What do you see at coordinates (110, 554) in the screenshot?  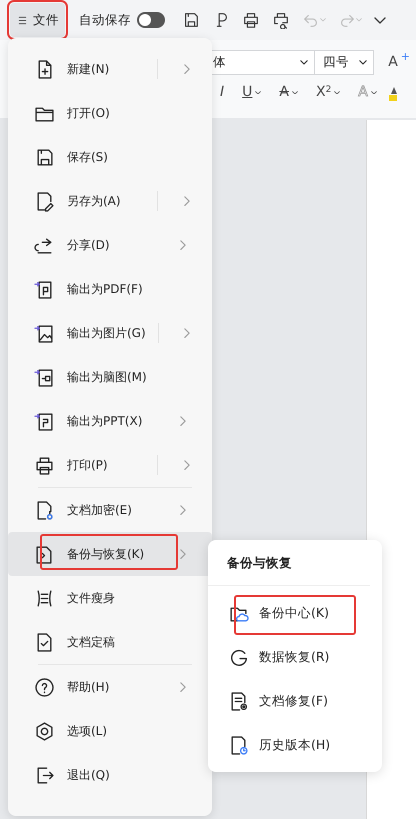 I see `menu-item: 备份与恢复(K)` at bounding box center [110, 554].